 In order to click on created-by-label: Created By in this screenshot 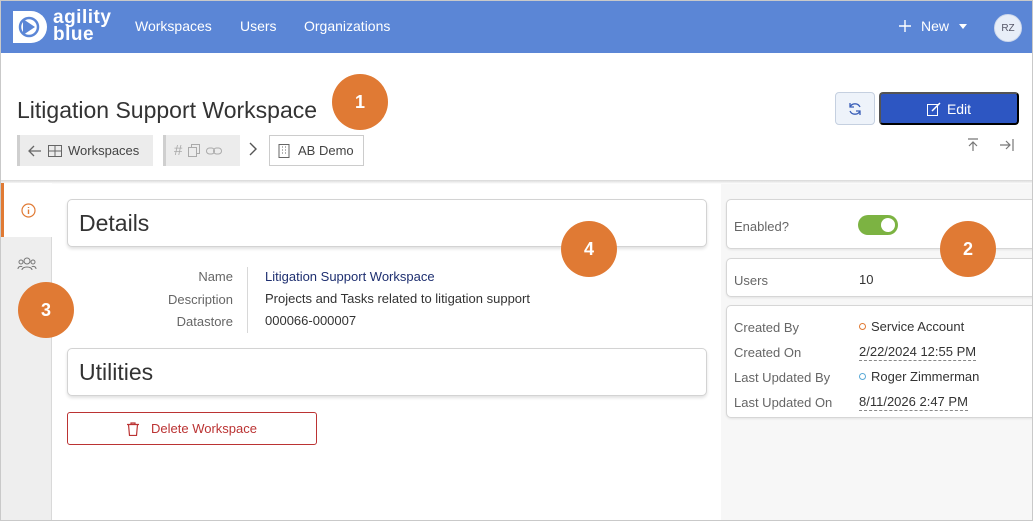, I will do `click(767, 327)`.